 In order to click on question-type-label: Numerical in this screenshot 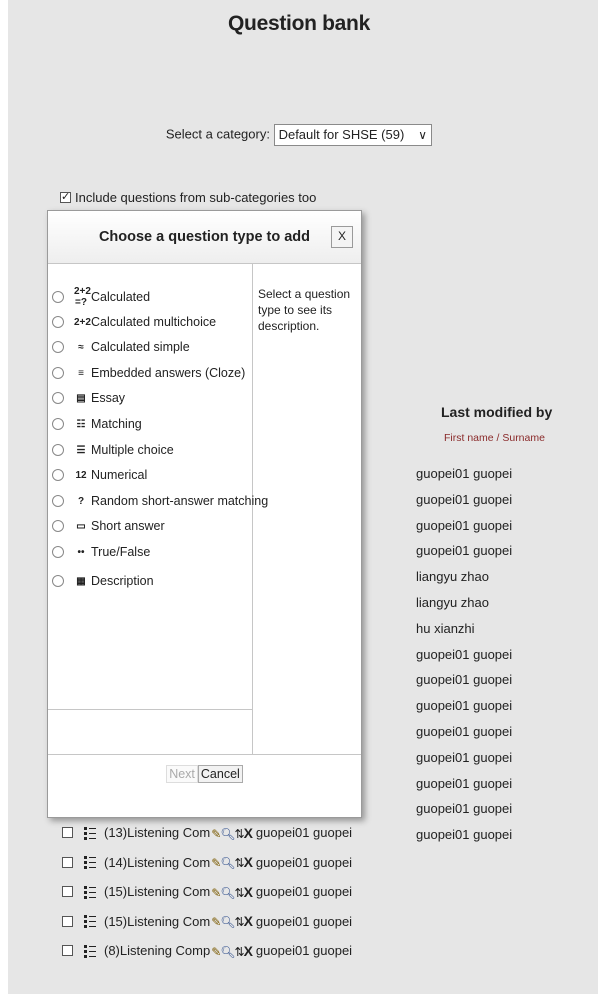, I will do `click(119, 475)`.